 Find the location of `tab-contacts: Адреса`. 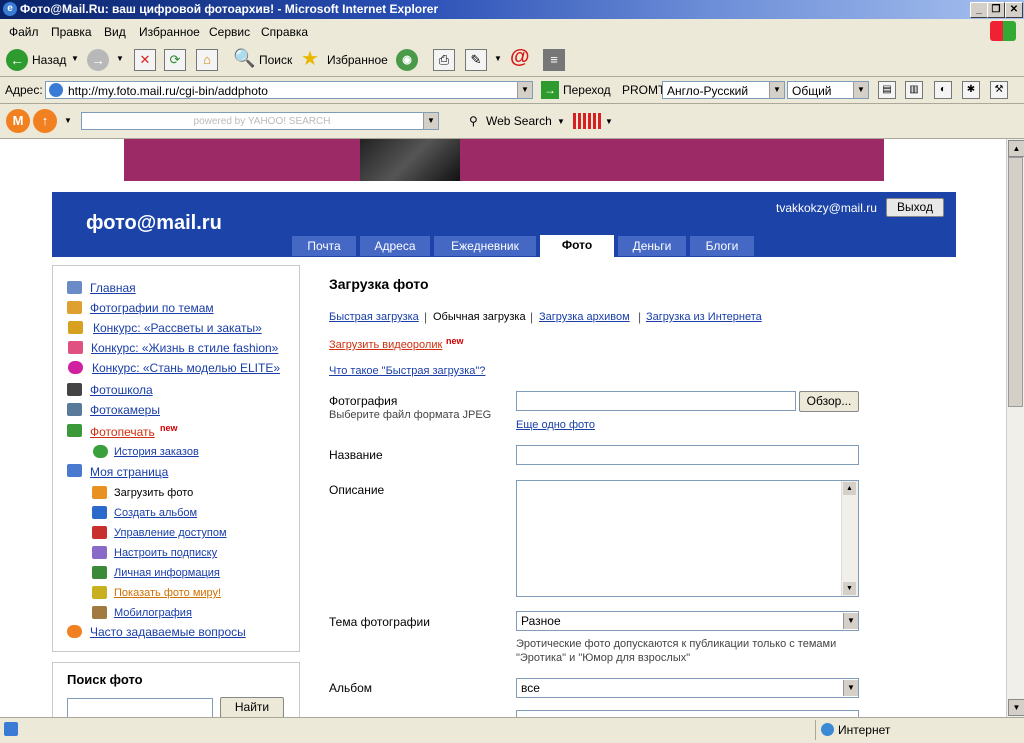

tab-contacts: Адреса is located at coordinates (395, 246).